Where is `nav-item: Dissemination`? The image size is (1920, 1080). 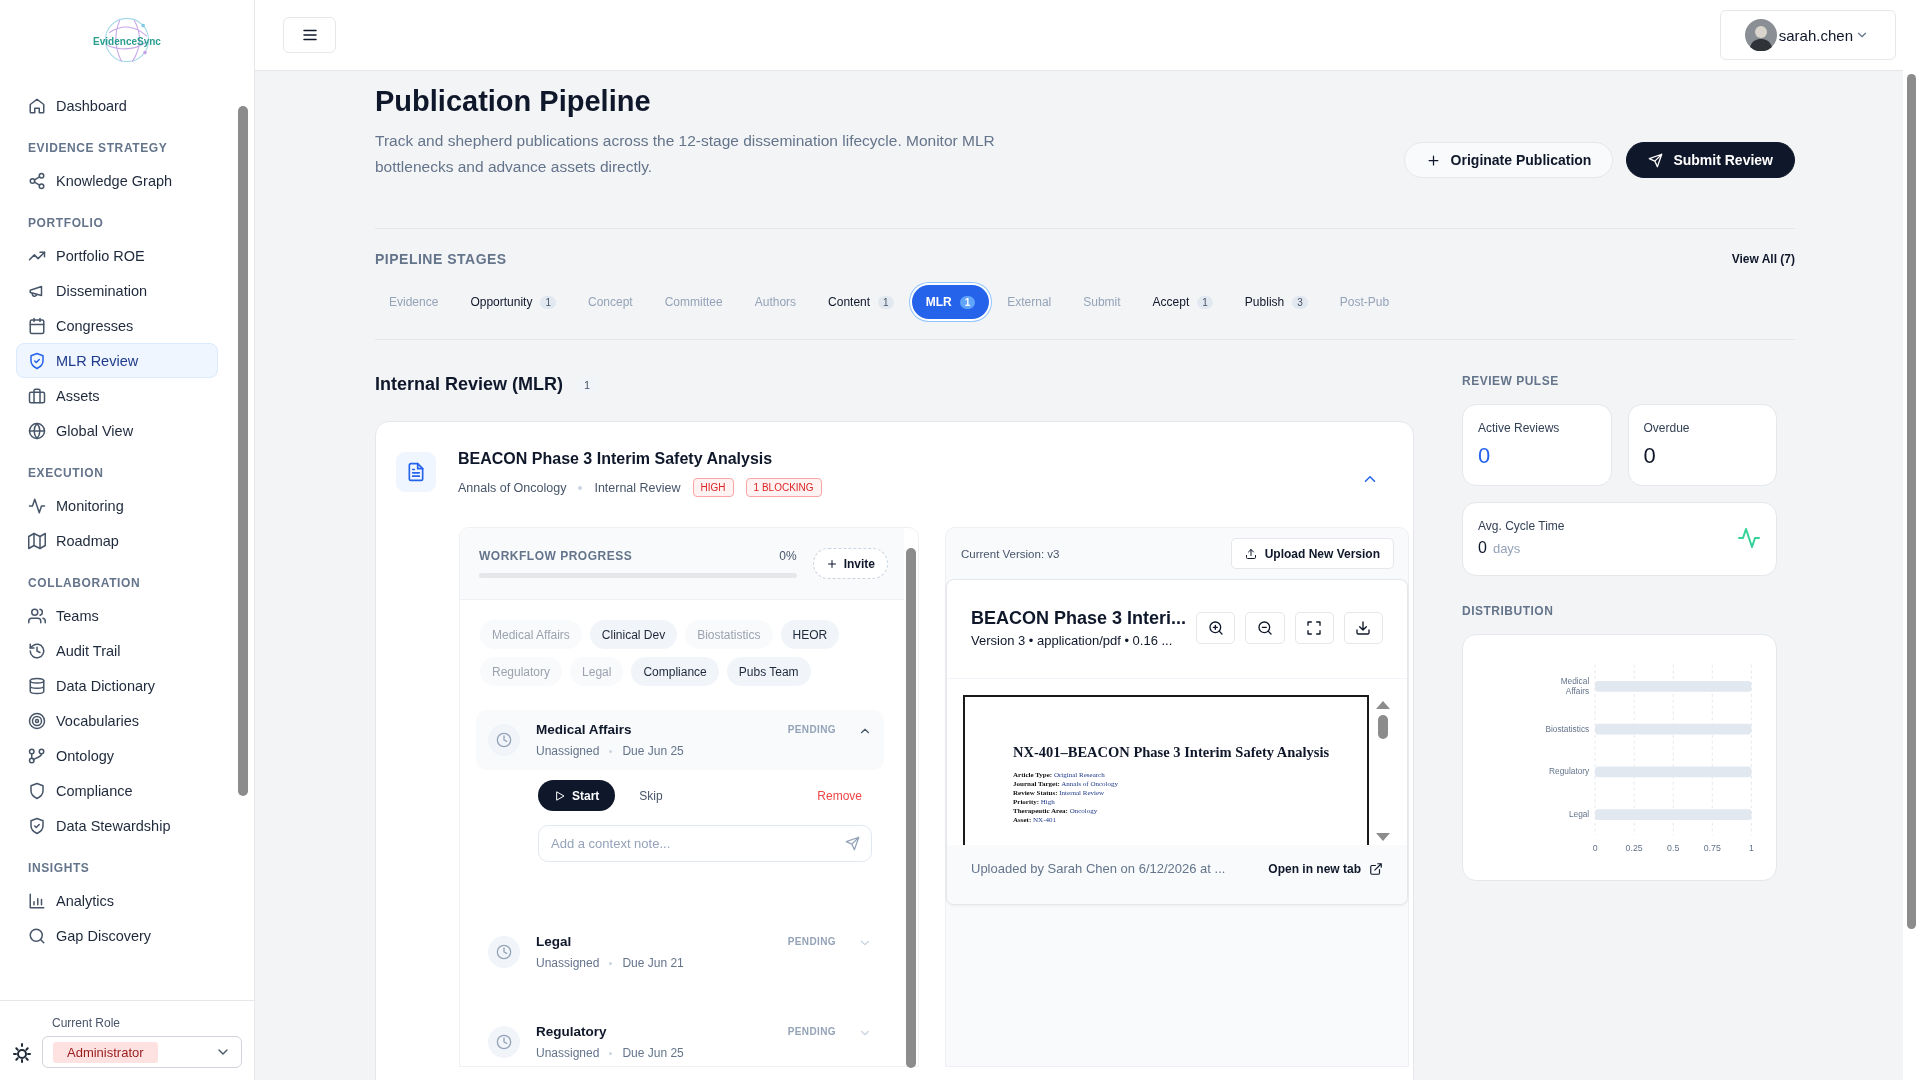 nav-item: Dissemination is located at coordinates (117, 290).